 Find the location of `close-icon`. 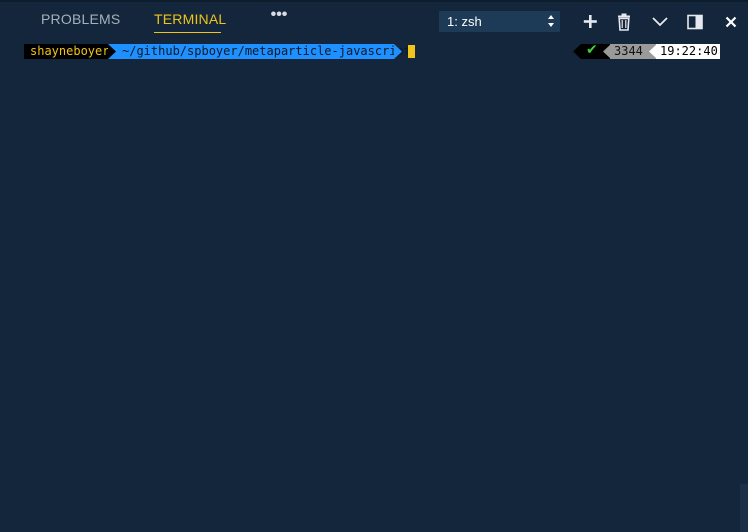

close-icon is located at coordinates (731, 22).